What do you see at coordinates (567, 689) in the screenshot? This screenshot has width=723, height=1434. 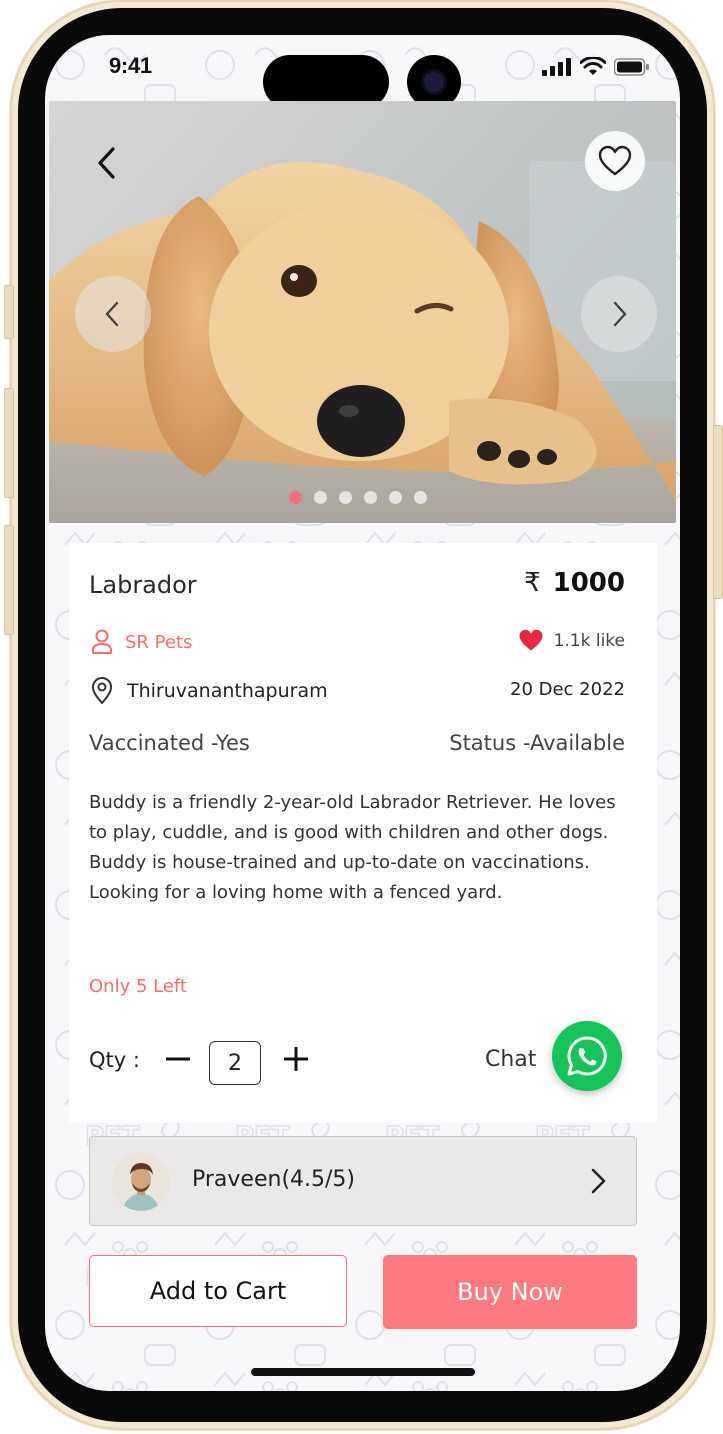 I see `listing-date: 20 Dec 2022` at bounding box center [567, 689].